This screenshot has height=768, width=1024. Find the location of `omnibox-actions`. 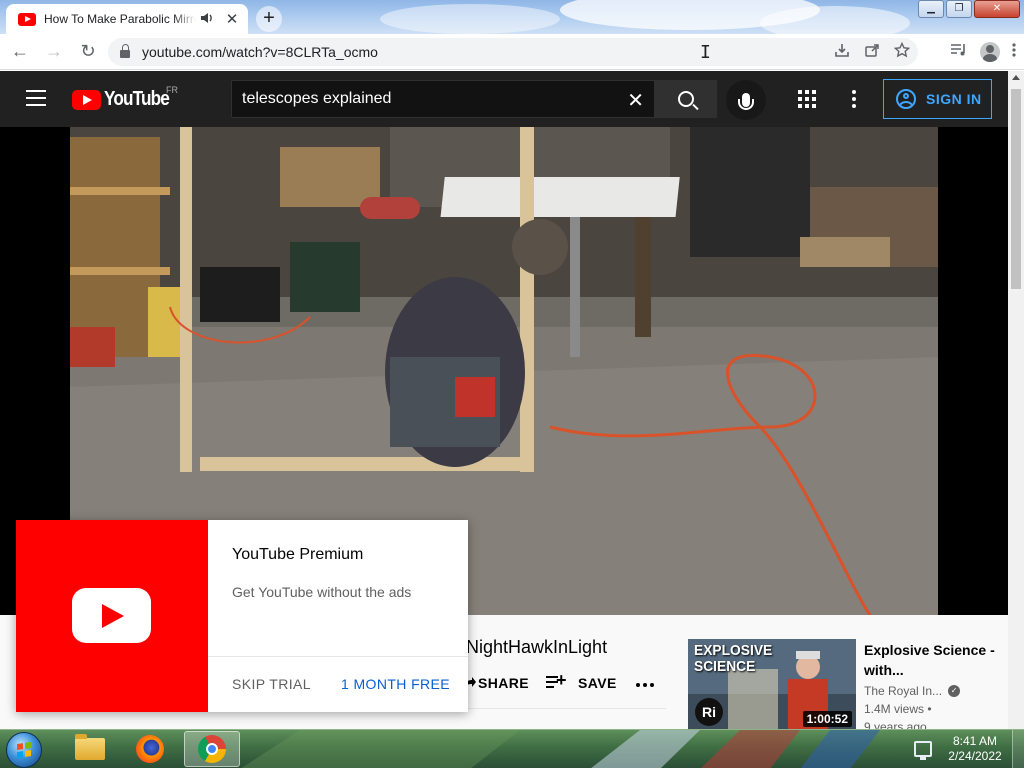

omnibox-actions is located at coordinates (872, 52).